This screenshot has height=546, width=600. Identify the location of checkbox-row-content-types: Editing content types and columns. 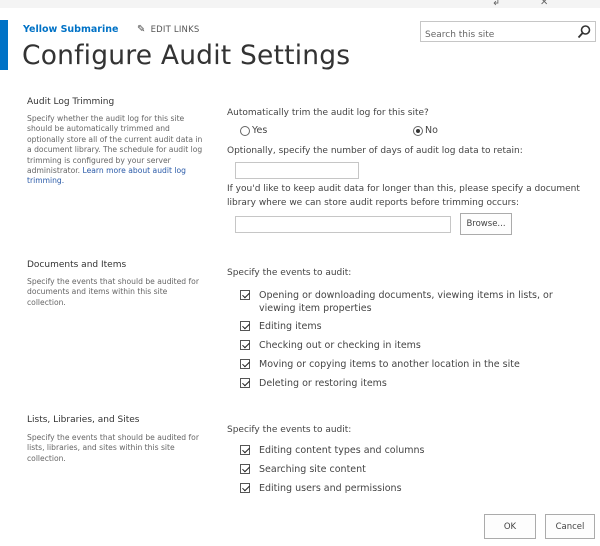
(332, 450).